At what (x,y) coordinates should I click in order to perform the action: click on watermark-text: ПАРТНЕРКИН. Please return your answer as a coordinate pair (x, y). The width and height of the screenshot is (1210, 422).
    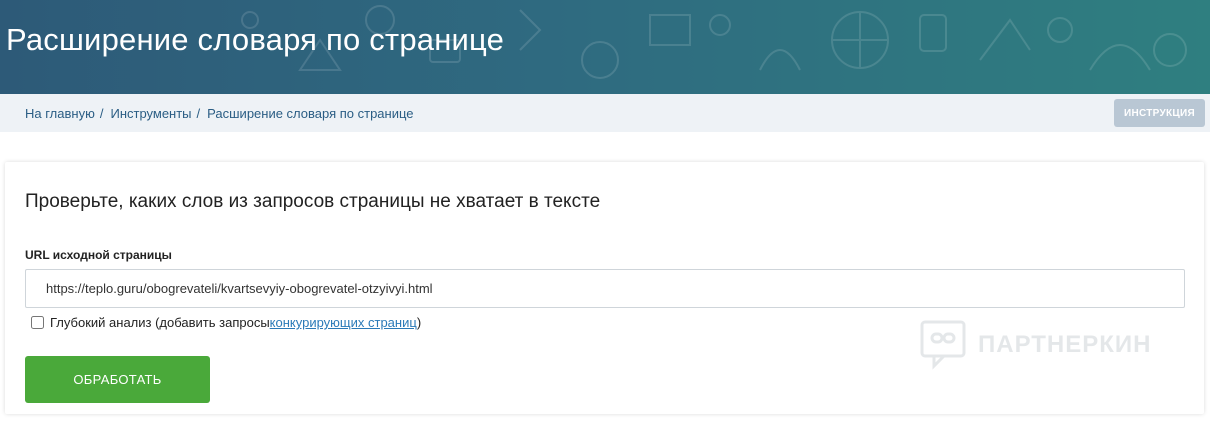
    Looking at the image, I should click on (1065, 344).